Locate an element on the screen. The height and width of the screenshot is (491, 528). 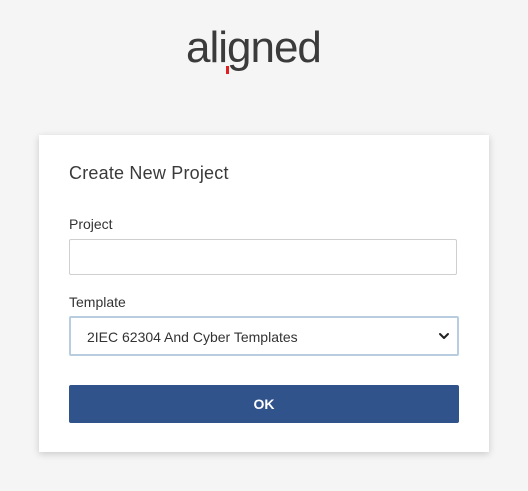
template-selected-value: 2IEC 62304 And Cyber Templates is located at coordinates (192, 337).